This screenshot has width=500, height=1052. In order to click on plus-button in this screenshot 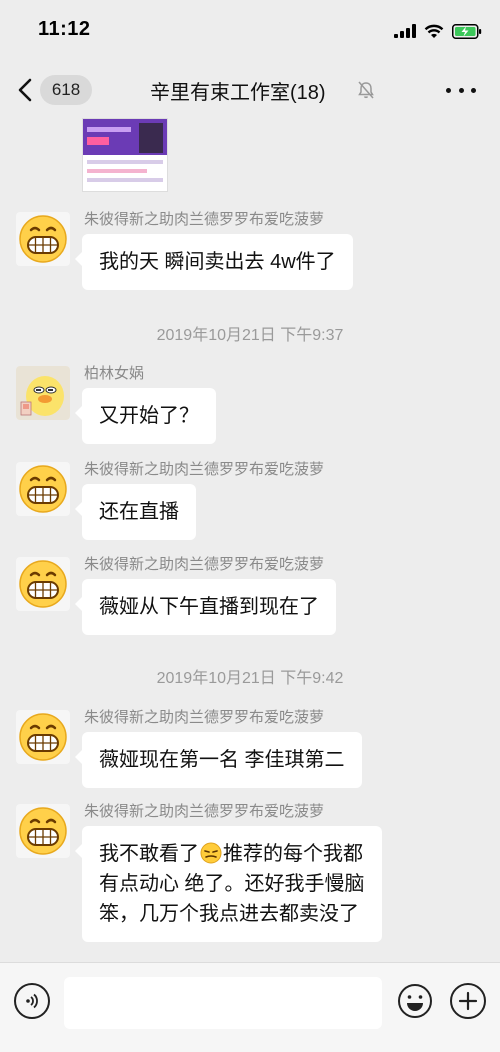, I will do `click(468, 1001)`.